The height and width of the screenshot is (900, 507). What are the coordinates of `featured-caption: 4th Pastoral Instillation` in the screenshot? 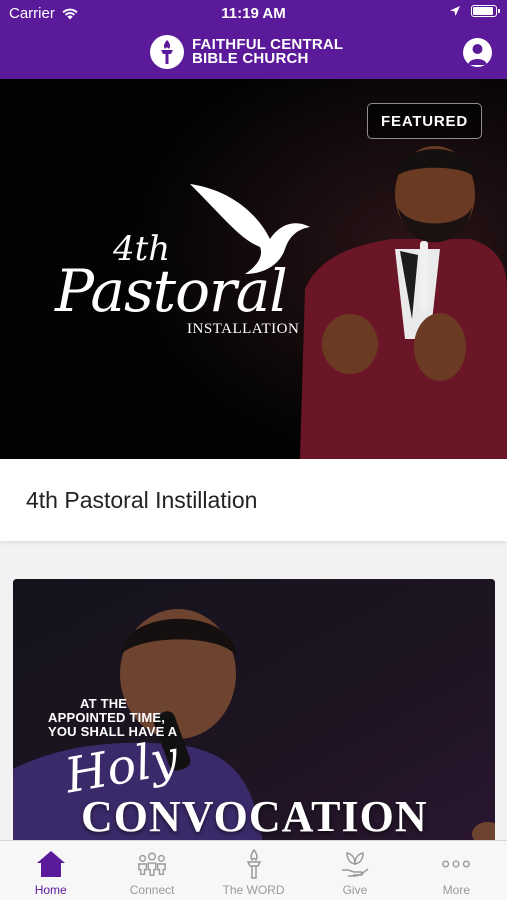 It's located at (253, 500).